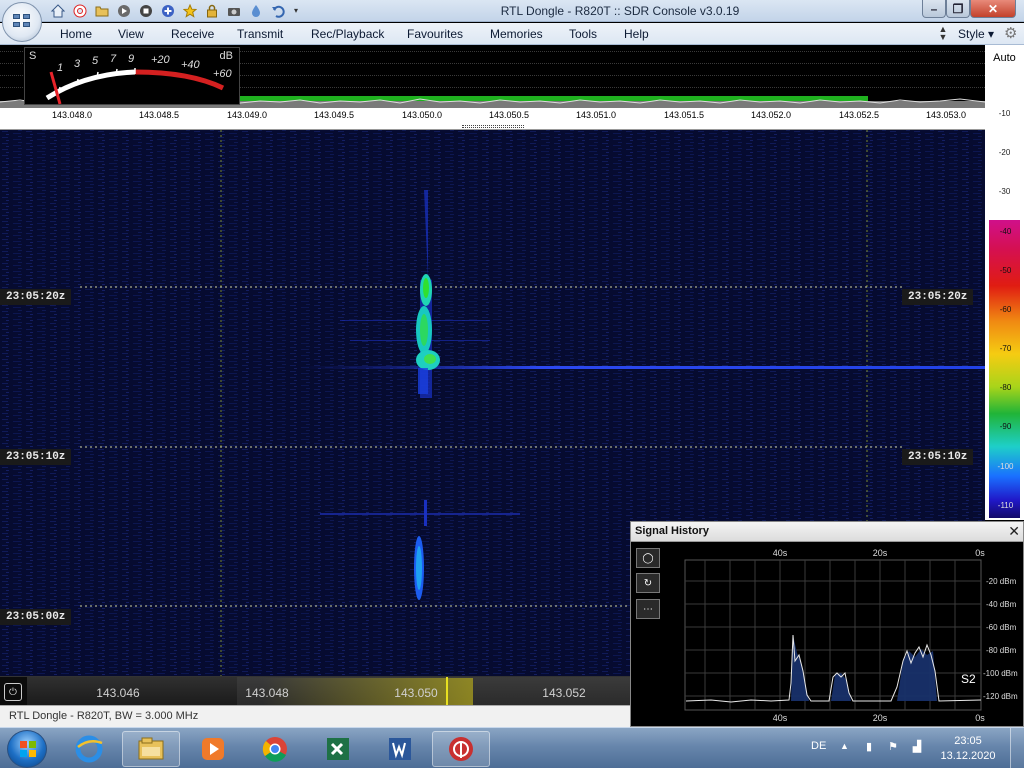 This screenshot has width=1024, height=768. I want to click on excel-icon, so click(337, 749).